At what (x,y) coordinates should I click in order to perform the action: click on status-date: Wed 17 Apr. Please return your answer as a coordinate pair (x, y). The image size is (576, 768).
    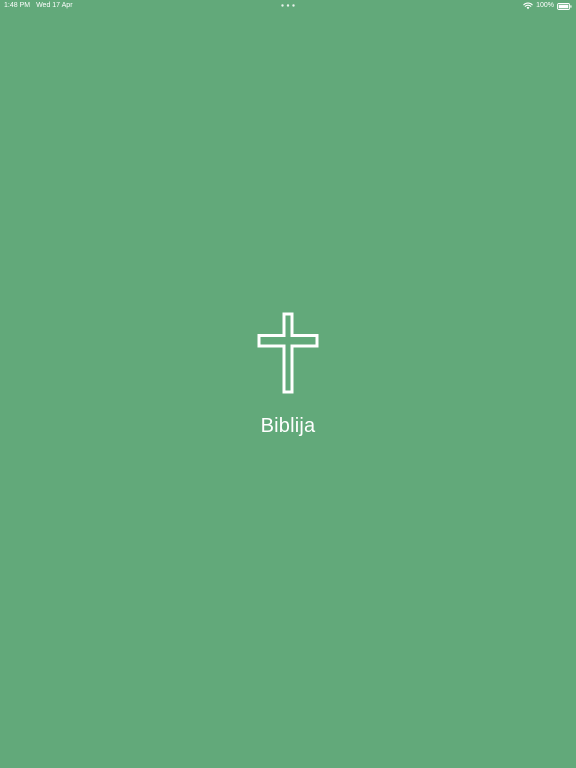
    Looking at the image, I should click on (54, 5).